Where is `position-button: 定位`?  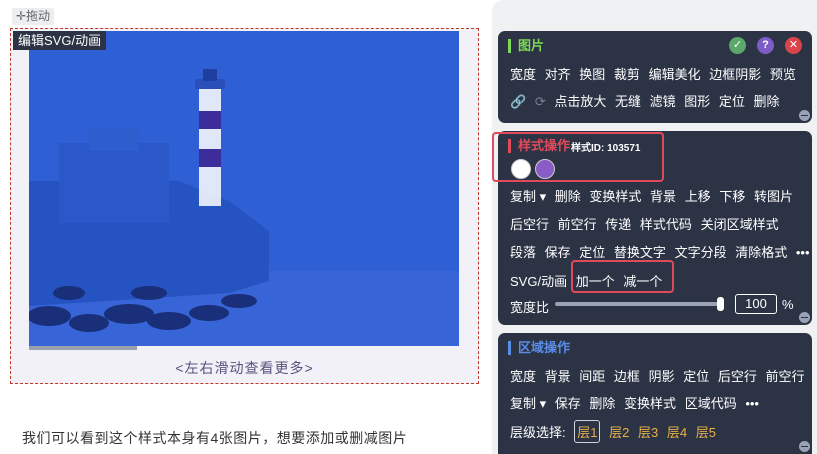
position-button: 定位 is located at coordinates (732, 101).